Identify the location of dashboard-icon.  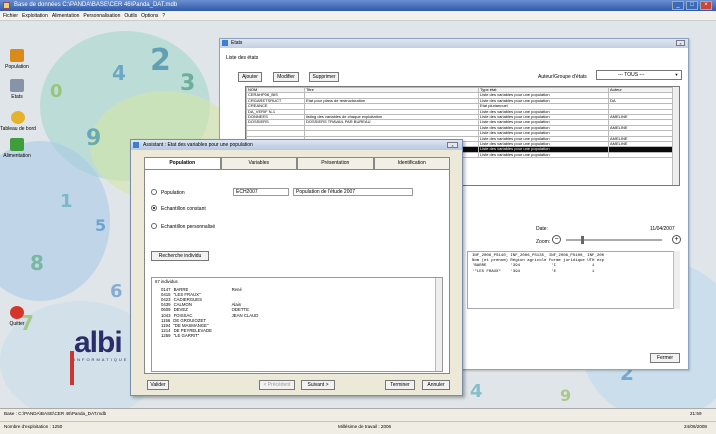
(18, 117).